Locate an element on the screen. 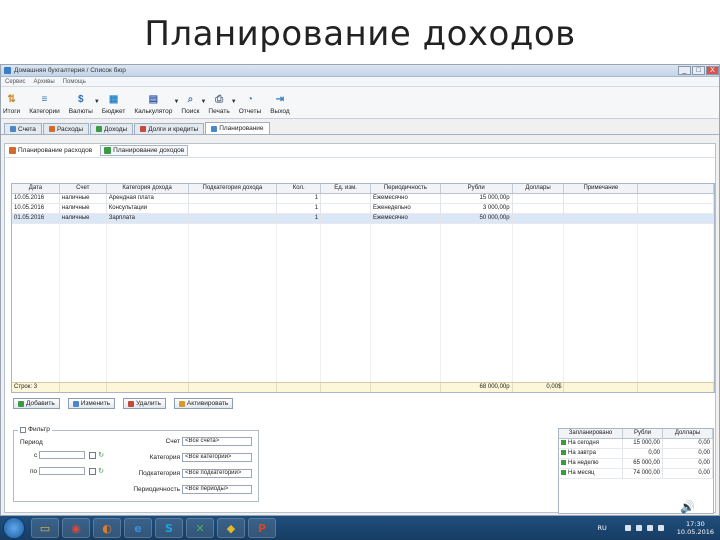  skype-icon: S is located at coordinates (169, 528).